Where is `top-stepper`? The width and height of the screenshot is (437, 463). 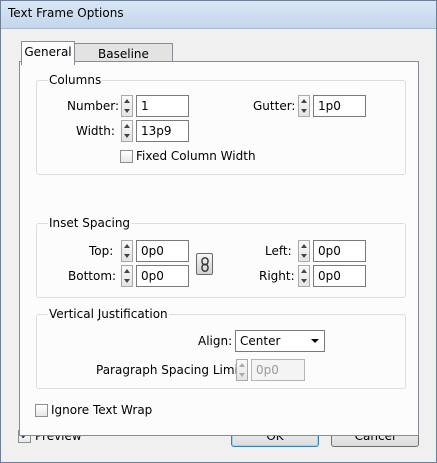
top-stepper is located at coordinates (127, 251).